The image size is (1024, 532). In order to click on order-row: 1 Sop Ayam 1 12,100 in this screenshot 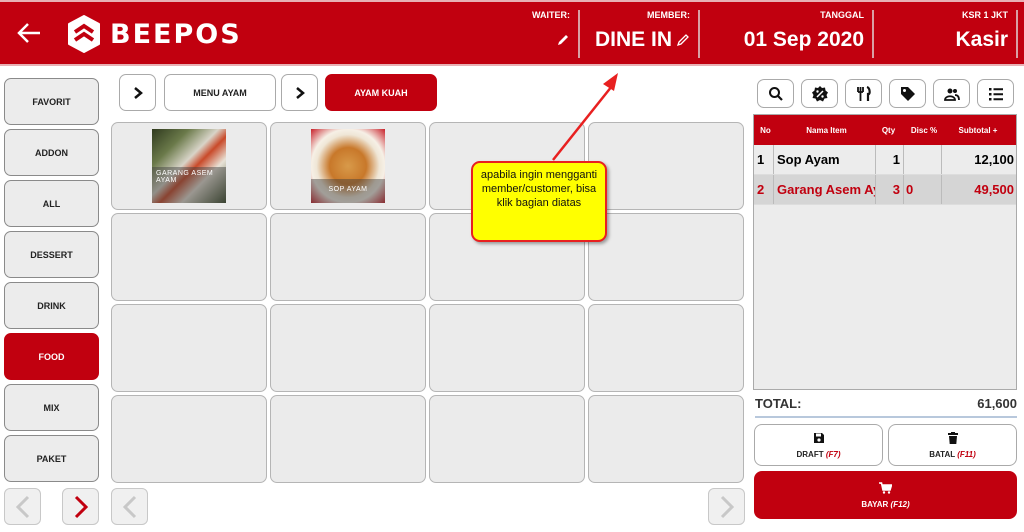, I will do `click(885, 160)`.